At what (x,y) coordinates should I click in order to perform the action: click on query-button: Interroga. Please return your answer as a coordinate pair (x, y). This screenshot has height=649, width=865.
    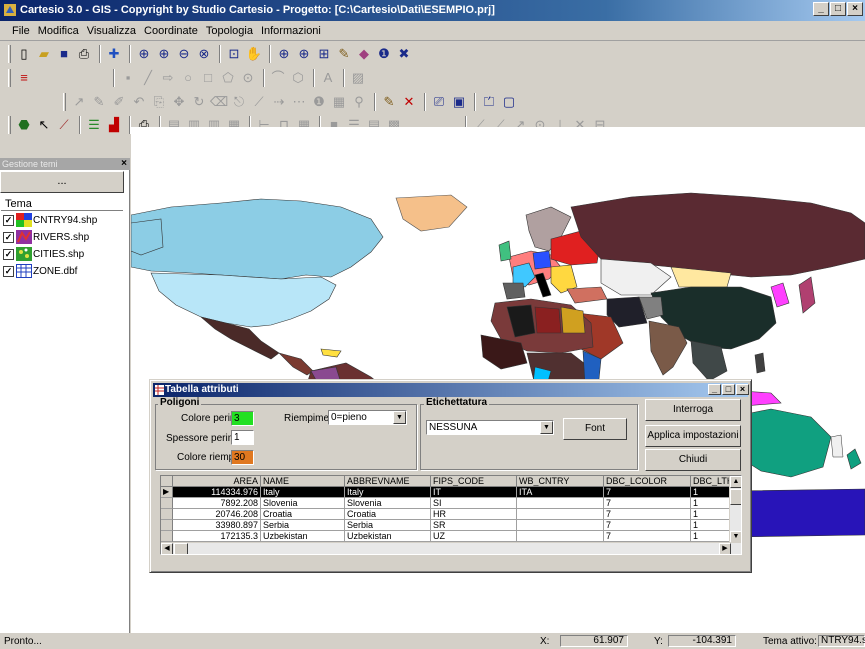
    Looking at the image, I should click on (693, 410).